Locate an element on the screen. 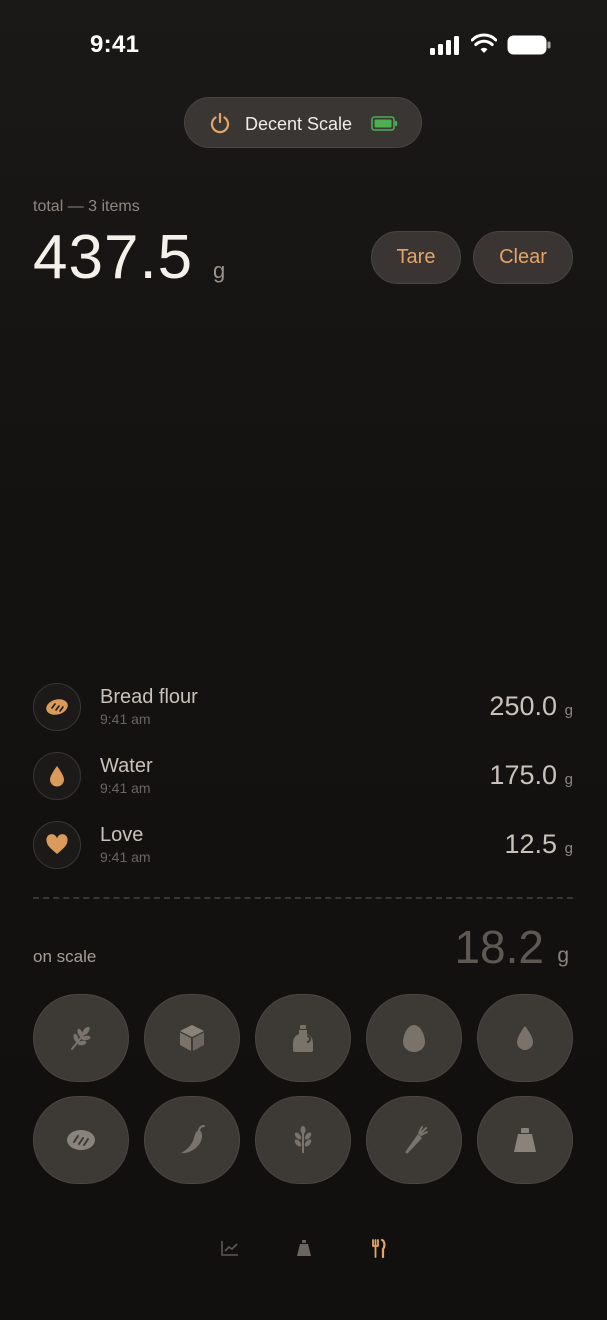 The height and width of the screenshot is (1320, 607). wifi-icon is located at coordinates (484, 43).